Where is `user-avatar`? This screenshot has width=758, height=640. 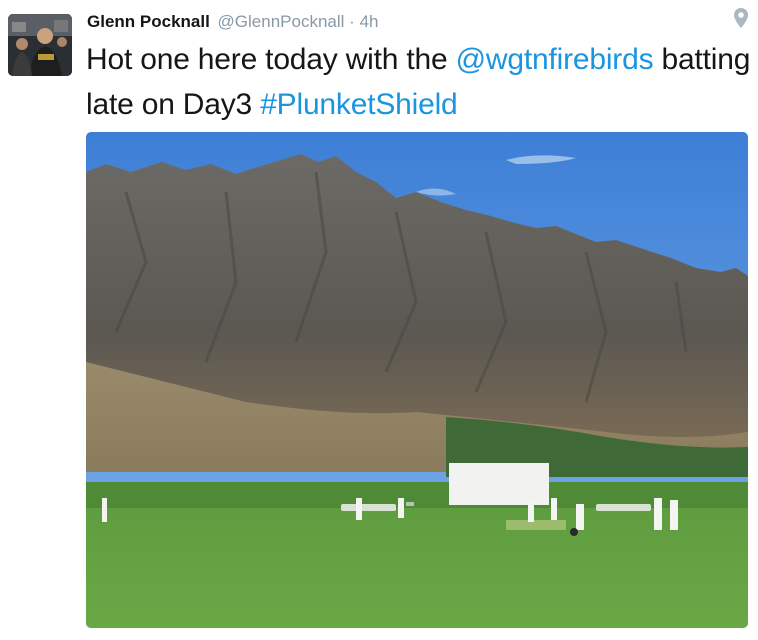
user-avatar is located at coordinates (40, 45).